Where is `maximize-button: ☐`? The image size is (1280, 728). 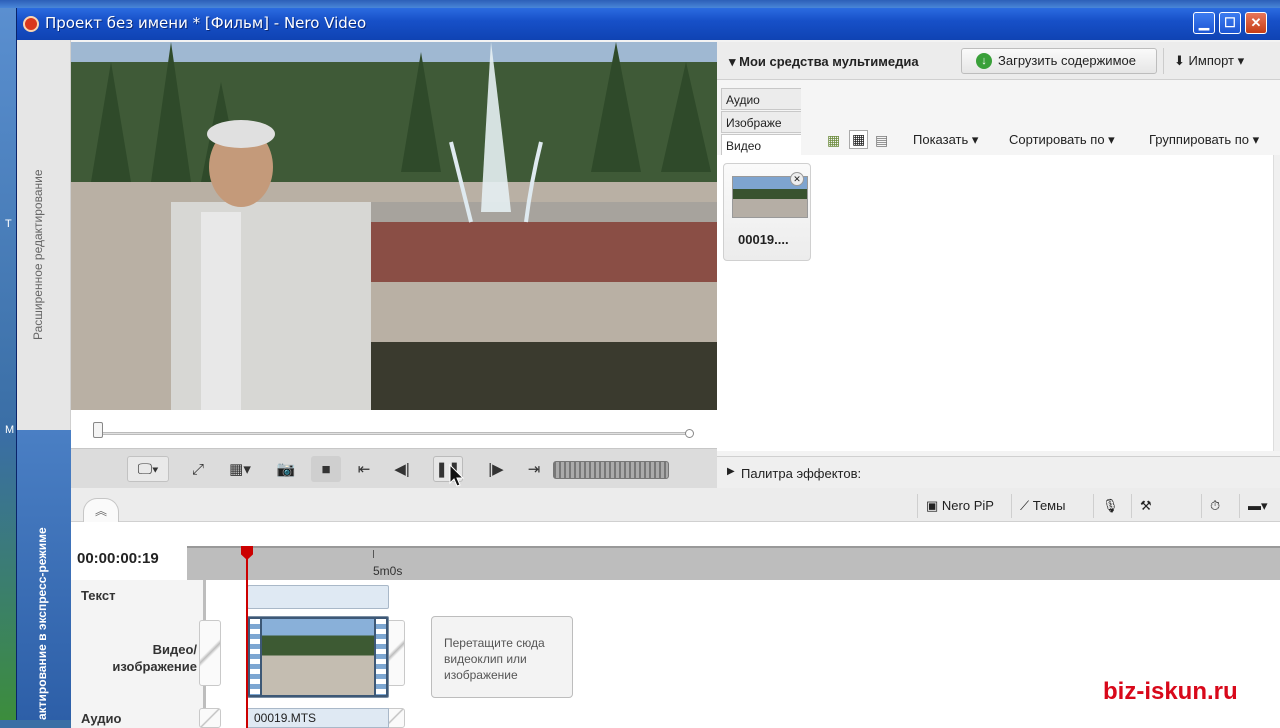
maximize-button: ☐ is located at coordinates (1230, 23).